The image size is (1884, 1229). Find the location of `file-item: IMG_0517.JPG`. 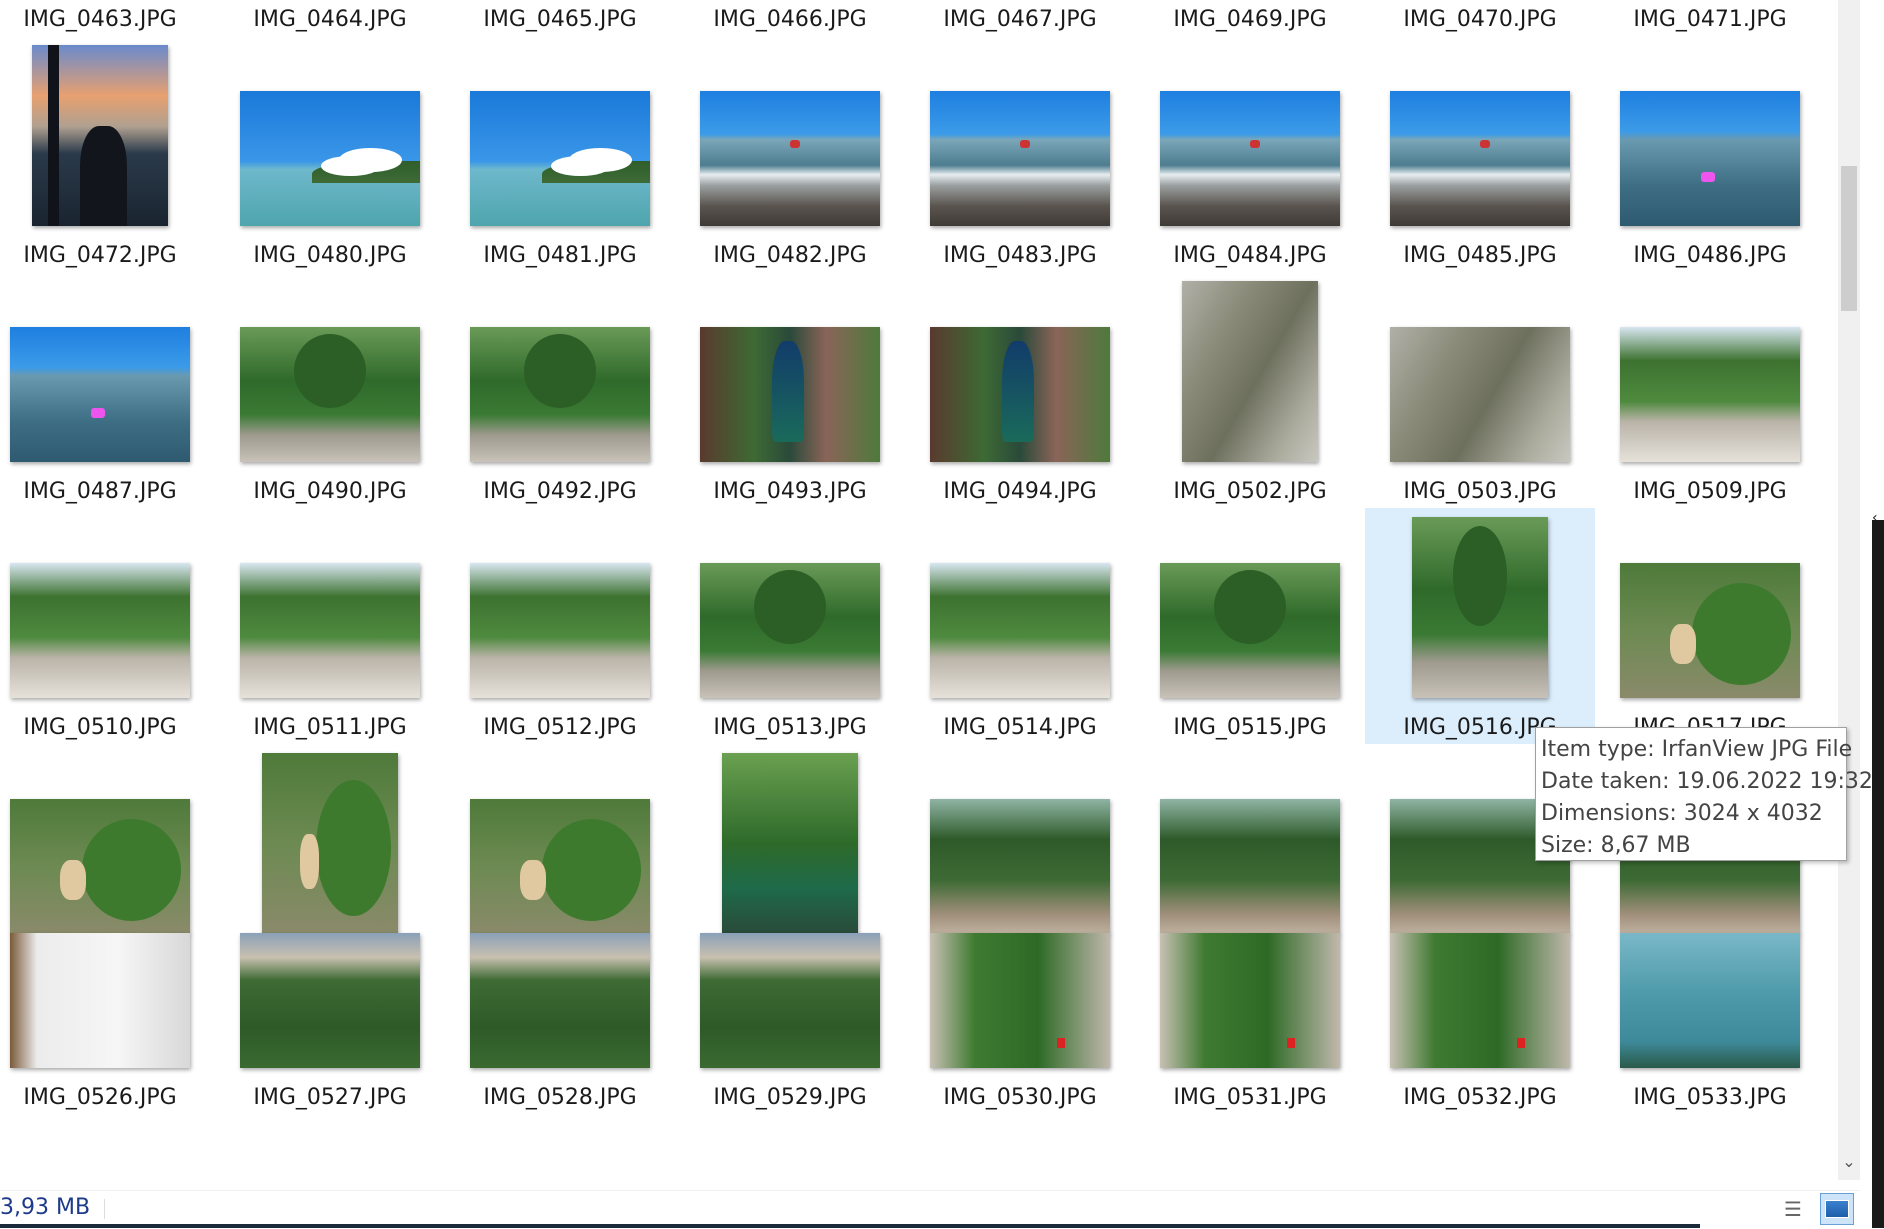

file-item: IMG_0517.JPG is located at coordinates (1710, 626).